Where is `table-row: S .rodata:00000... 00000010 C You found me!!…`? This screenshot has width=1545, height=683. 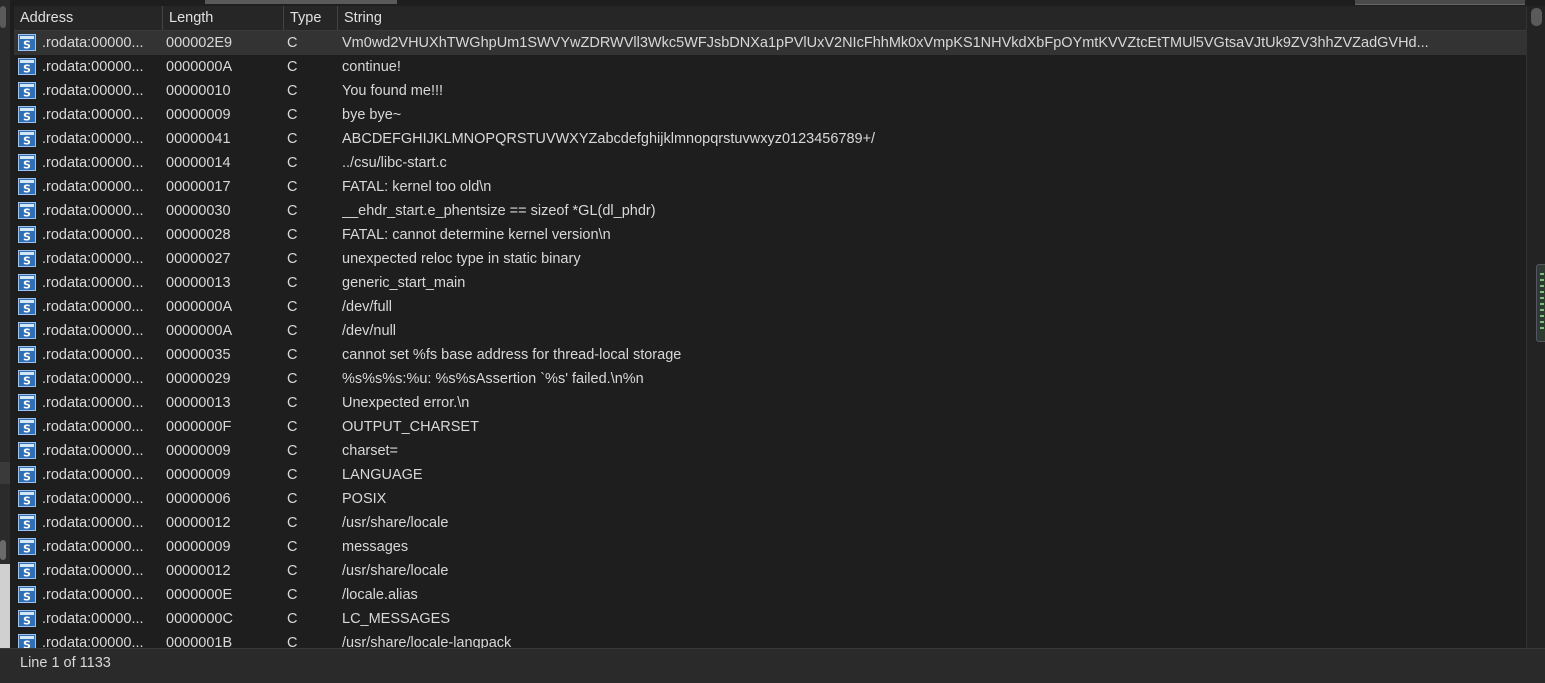
table-row: S .rodata:00000... 00000010 C You found me!!… is located at coordinates (770, 91).